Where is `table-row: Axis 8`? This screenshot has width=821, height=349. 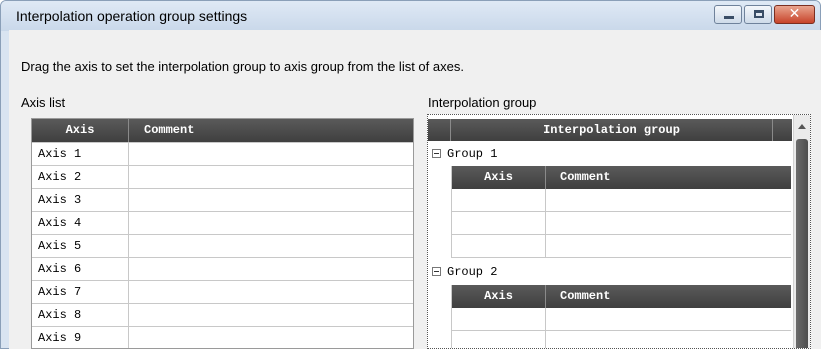 table-row: Axis 8 is located at coordinates (222, 314).